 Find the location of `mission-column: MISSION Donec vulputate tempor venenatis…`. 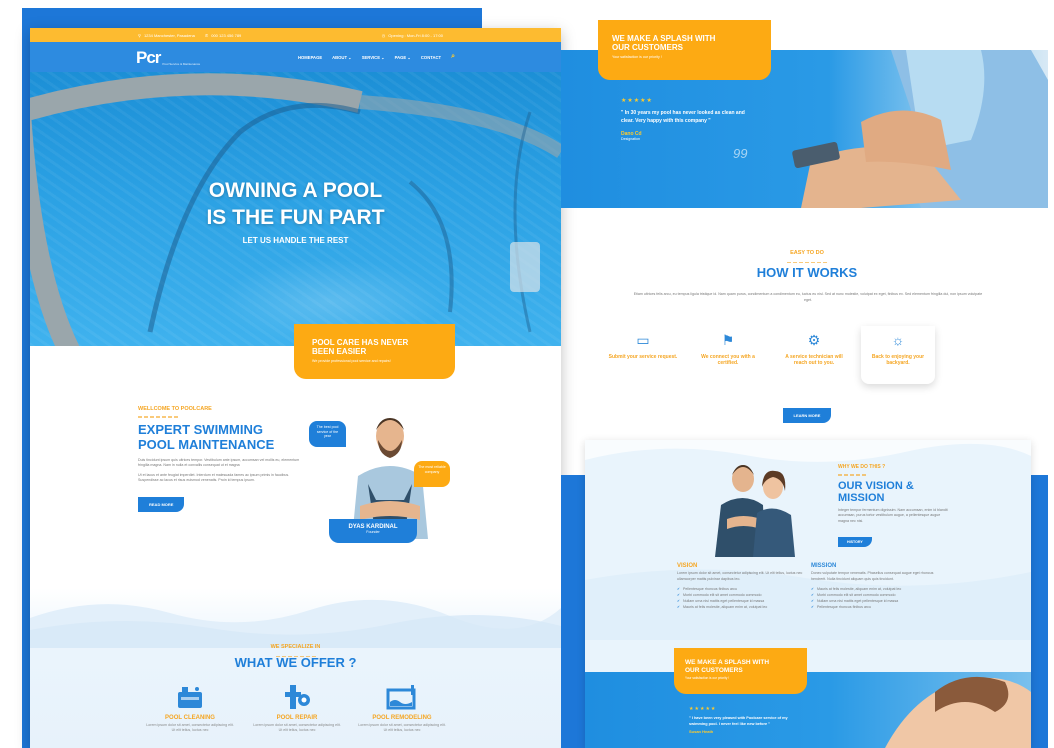

mission-column: MISSION Donec vulputate tempor venenatis… is located at coordinates (875, 586).